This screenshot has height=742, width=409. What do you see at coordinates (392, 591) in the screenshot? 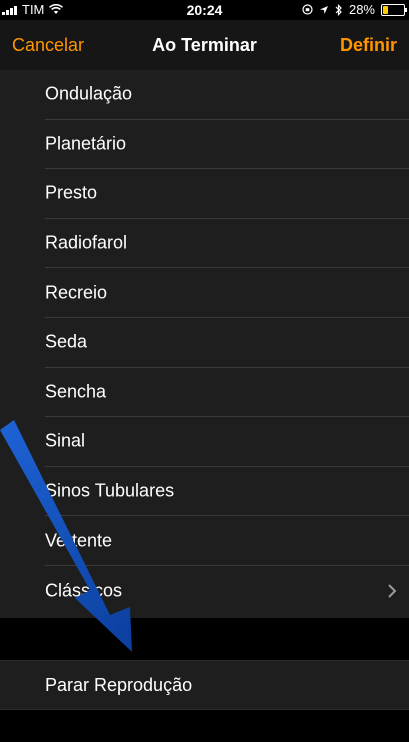
I see `chevron-right-icon` at bounding box center [392, 591].